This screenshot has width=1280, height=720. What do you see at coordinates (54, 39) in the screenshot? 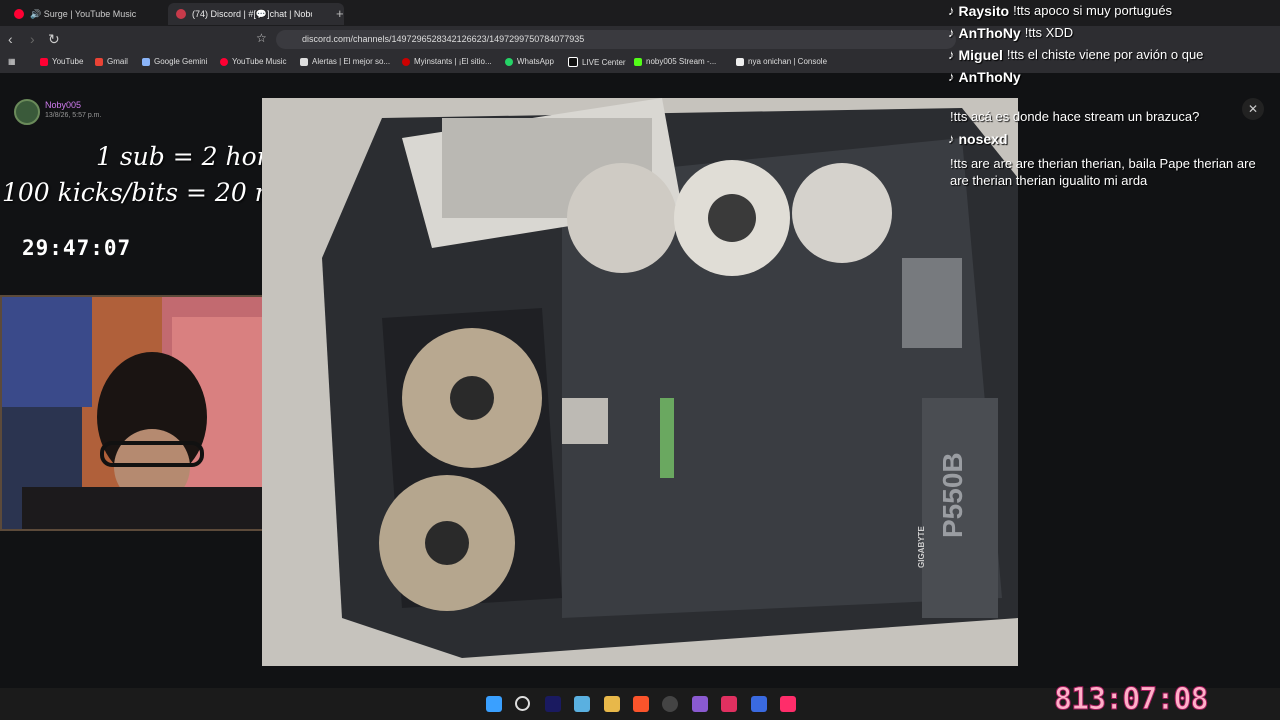
I see `reload-icon: ↻` at bounding box center [54, 39].